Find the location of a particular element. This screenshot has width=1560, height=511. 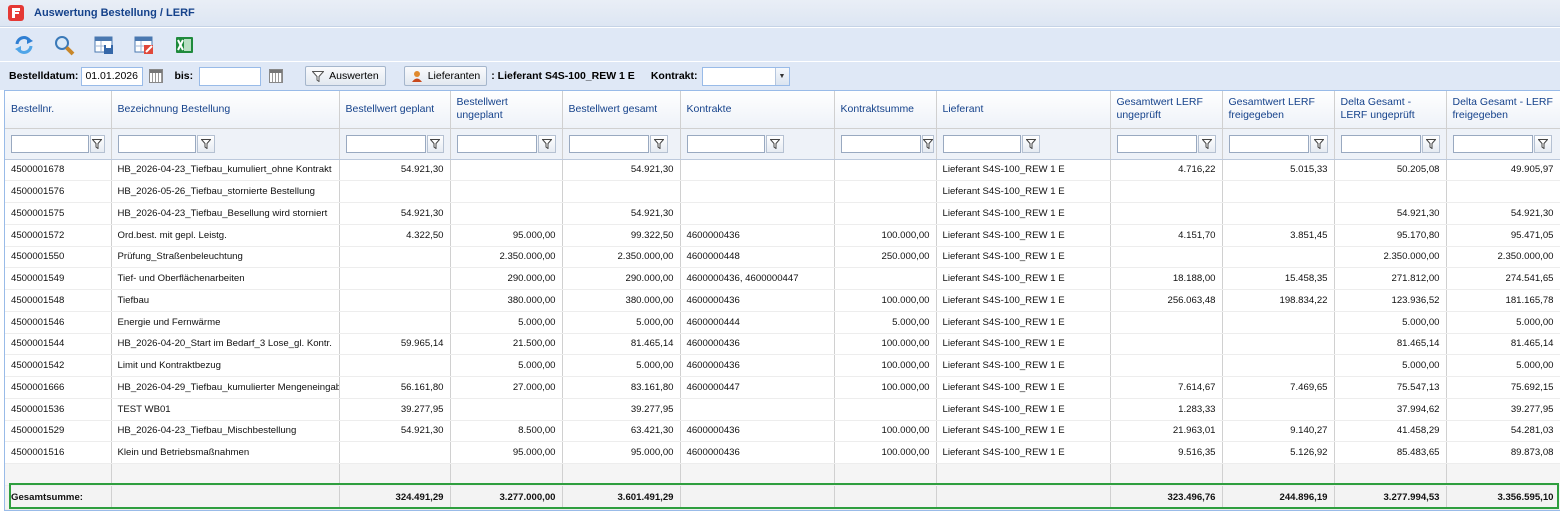

filter-row is located at coordinates (782, 144).